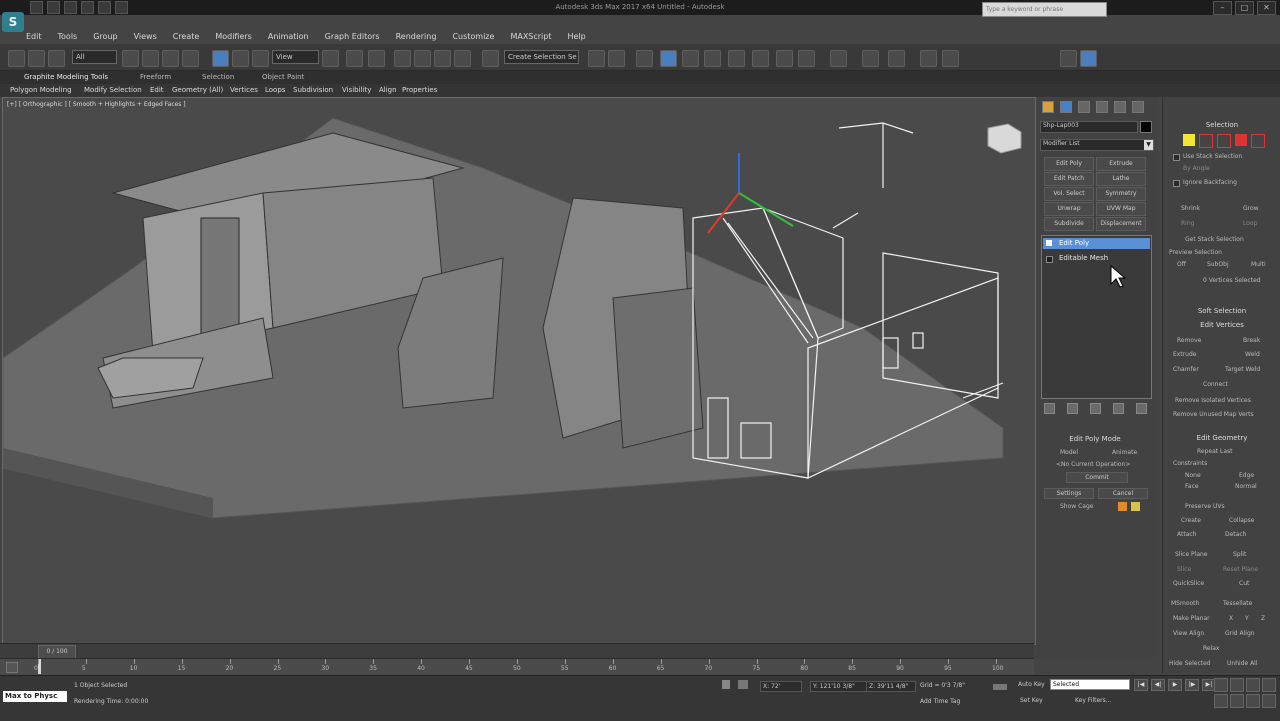 The image size is (1280, 721). Describe the element at coordinates (356, 90) in the screenshot. I see `subtab-visibility: Visibility` at that location.